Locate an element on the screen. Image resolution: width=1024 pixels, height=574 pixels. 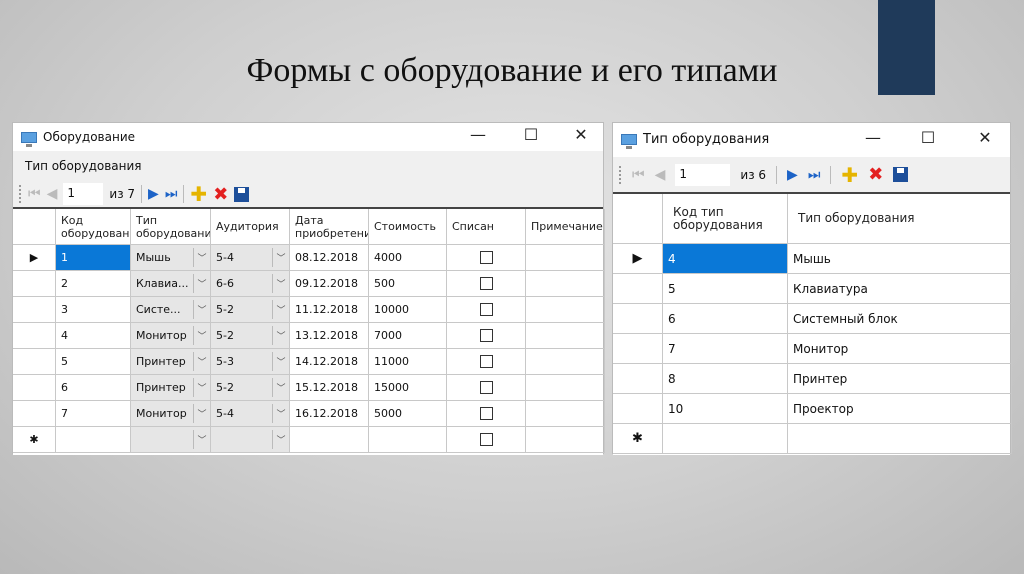
type-name-cell: Принтер is located at coordinates (900, 379).